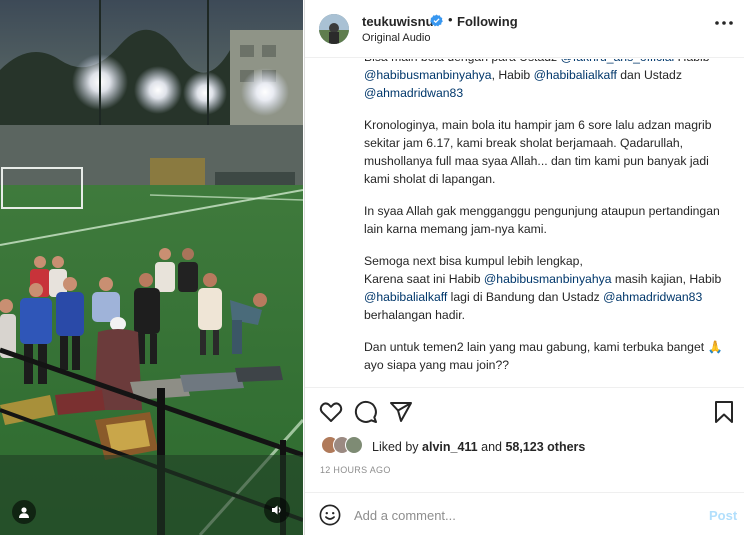 This screenshot has width=744, height=535. Describe the element at coordinates (545, 447) in the screenshot. I see `likes-count-link: 58,123 others` at that location.